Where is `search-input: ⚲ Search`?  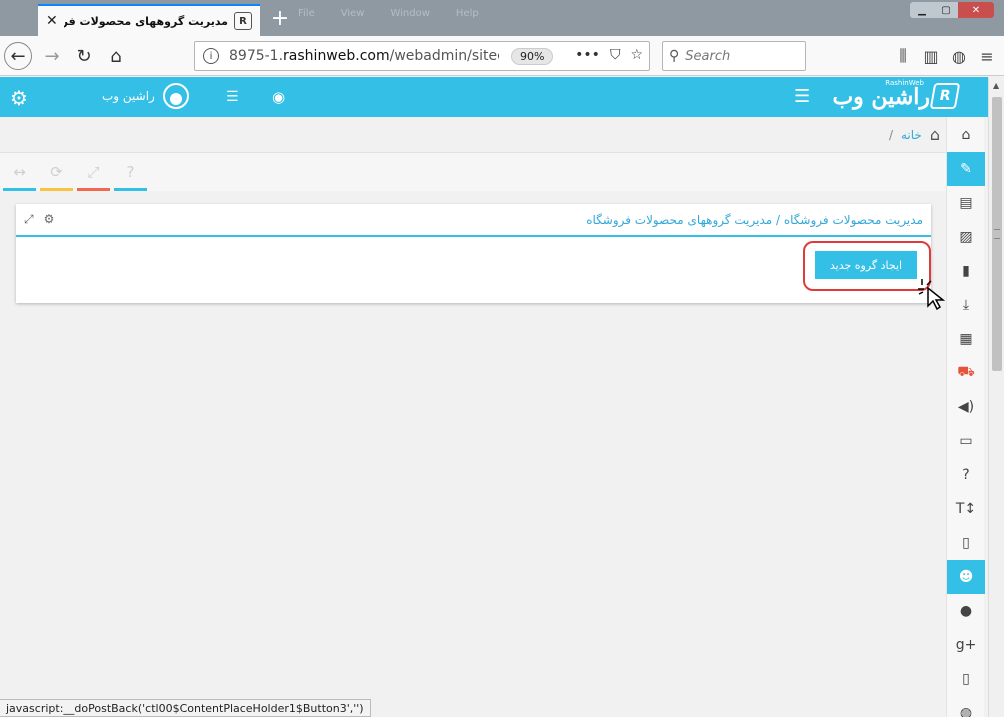 search-input: ⚲ Search is located at coordinates (734, 56).